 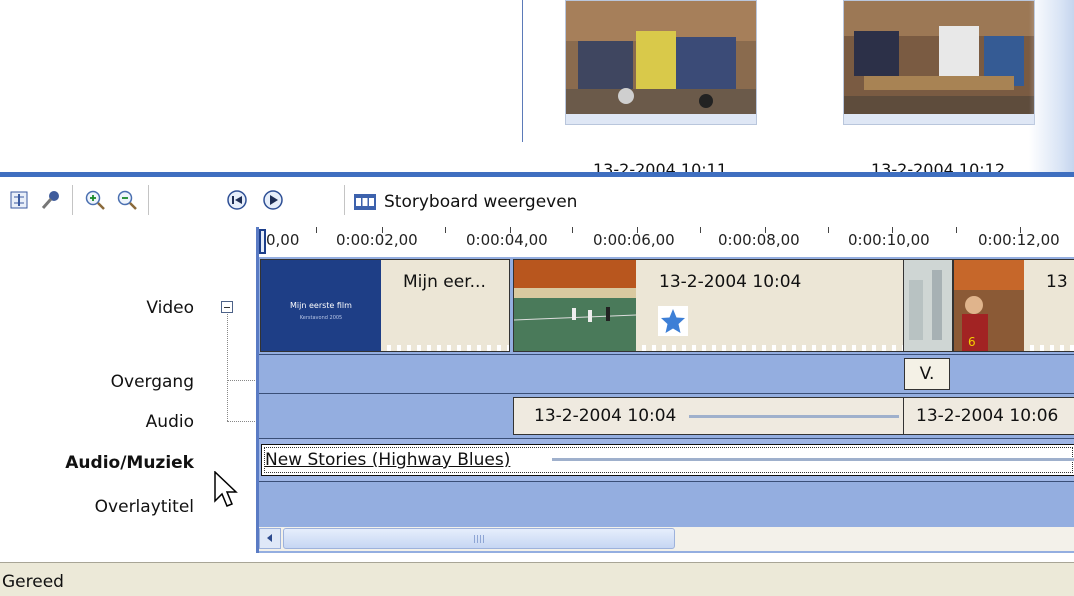 I want to click on ruler-tick-label: 0:00:06,00, so click(x=634, y=240).